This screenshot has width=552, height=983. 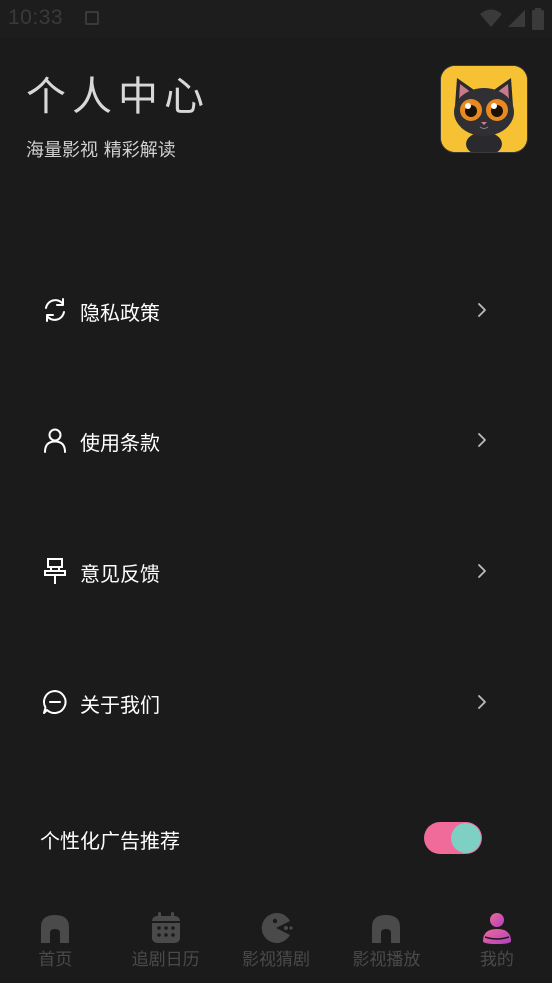 What do you see at coordinates (496, 960) in the screenshot?
I see `nav-label: 我的` at bounding box center [496, 960].